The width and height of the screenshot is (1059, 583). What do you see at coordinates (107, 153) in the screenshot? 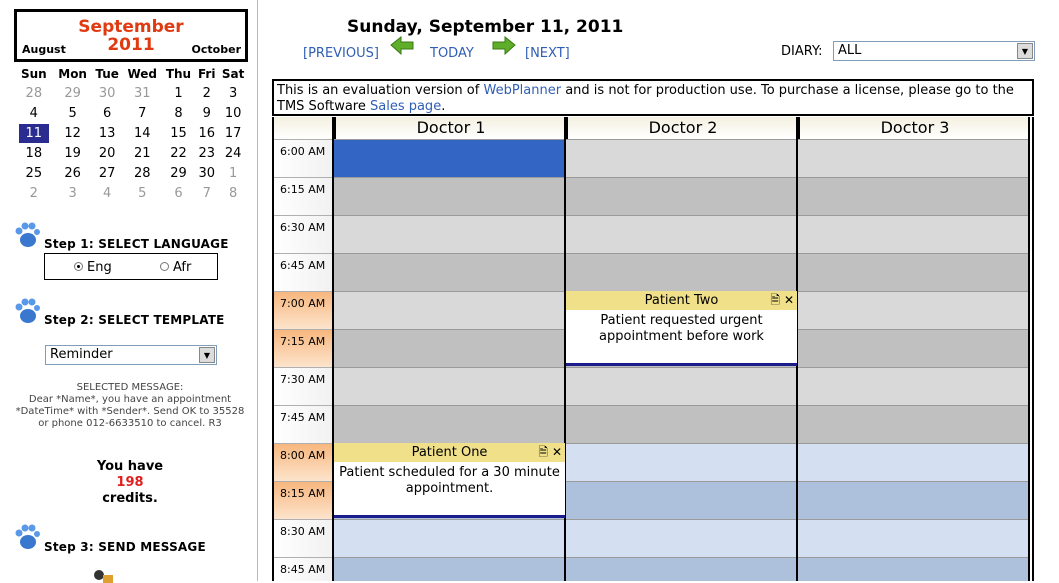
I see `calendar-day: 20` at bounding box center [107, 153].